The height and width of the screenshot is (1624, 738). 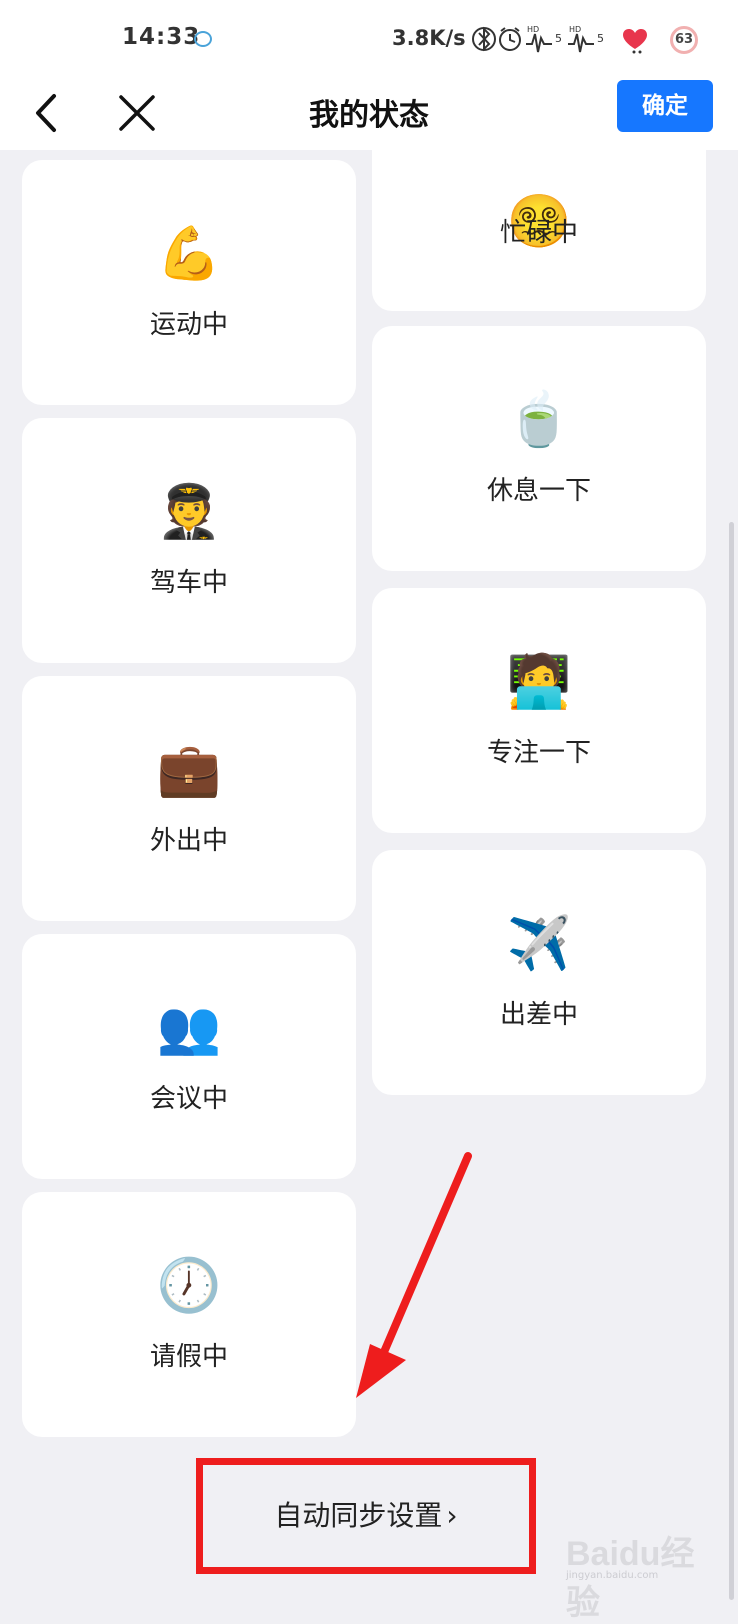 I want to click on battery-indicator: 63, so click(x=684, y=40).